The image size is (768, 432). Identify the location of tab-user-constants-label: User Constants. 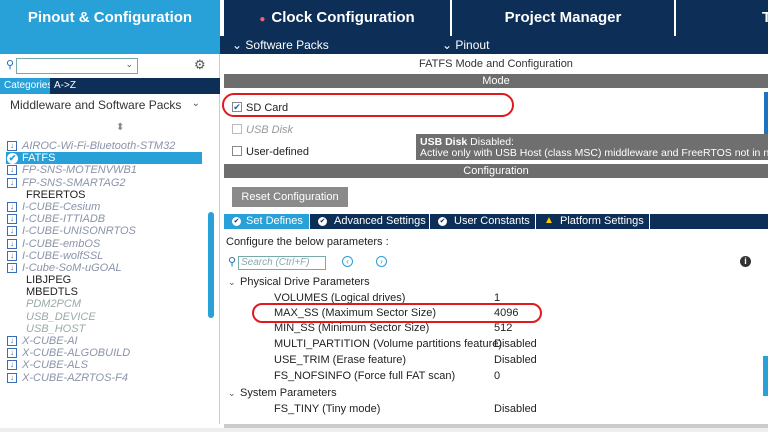
(492, 221).